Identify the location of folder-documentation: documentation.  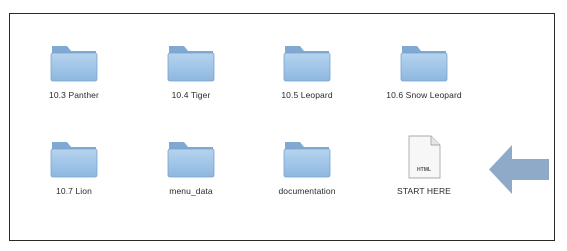
(307, 165).